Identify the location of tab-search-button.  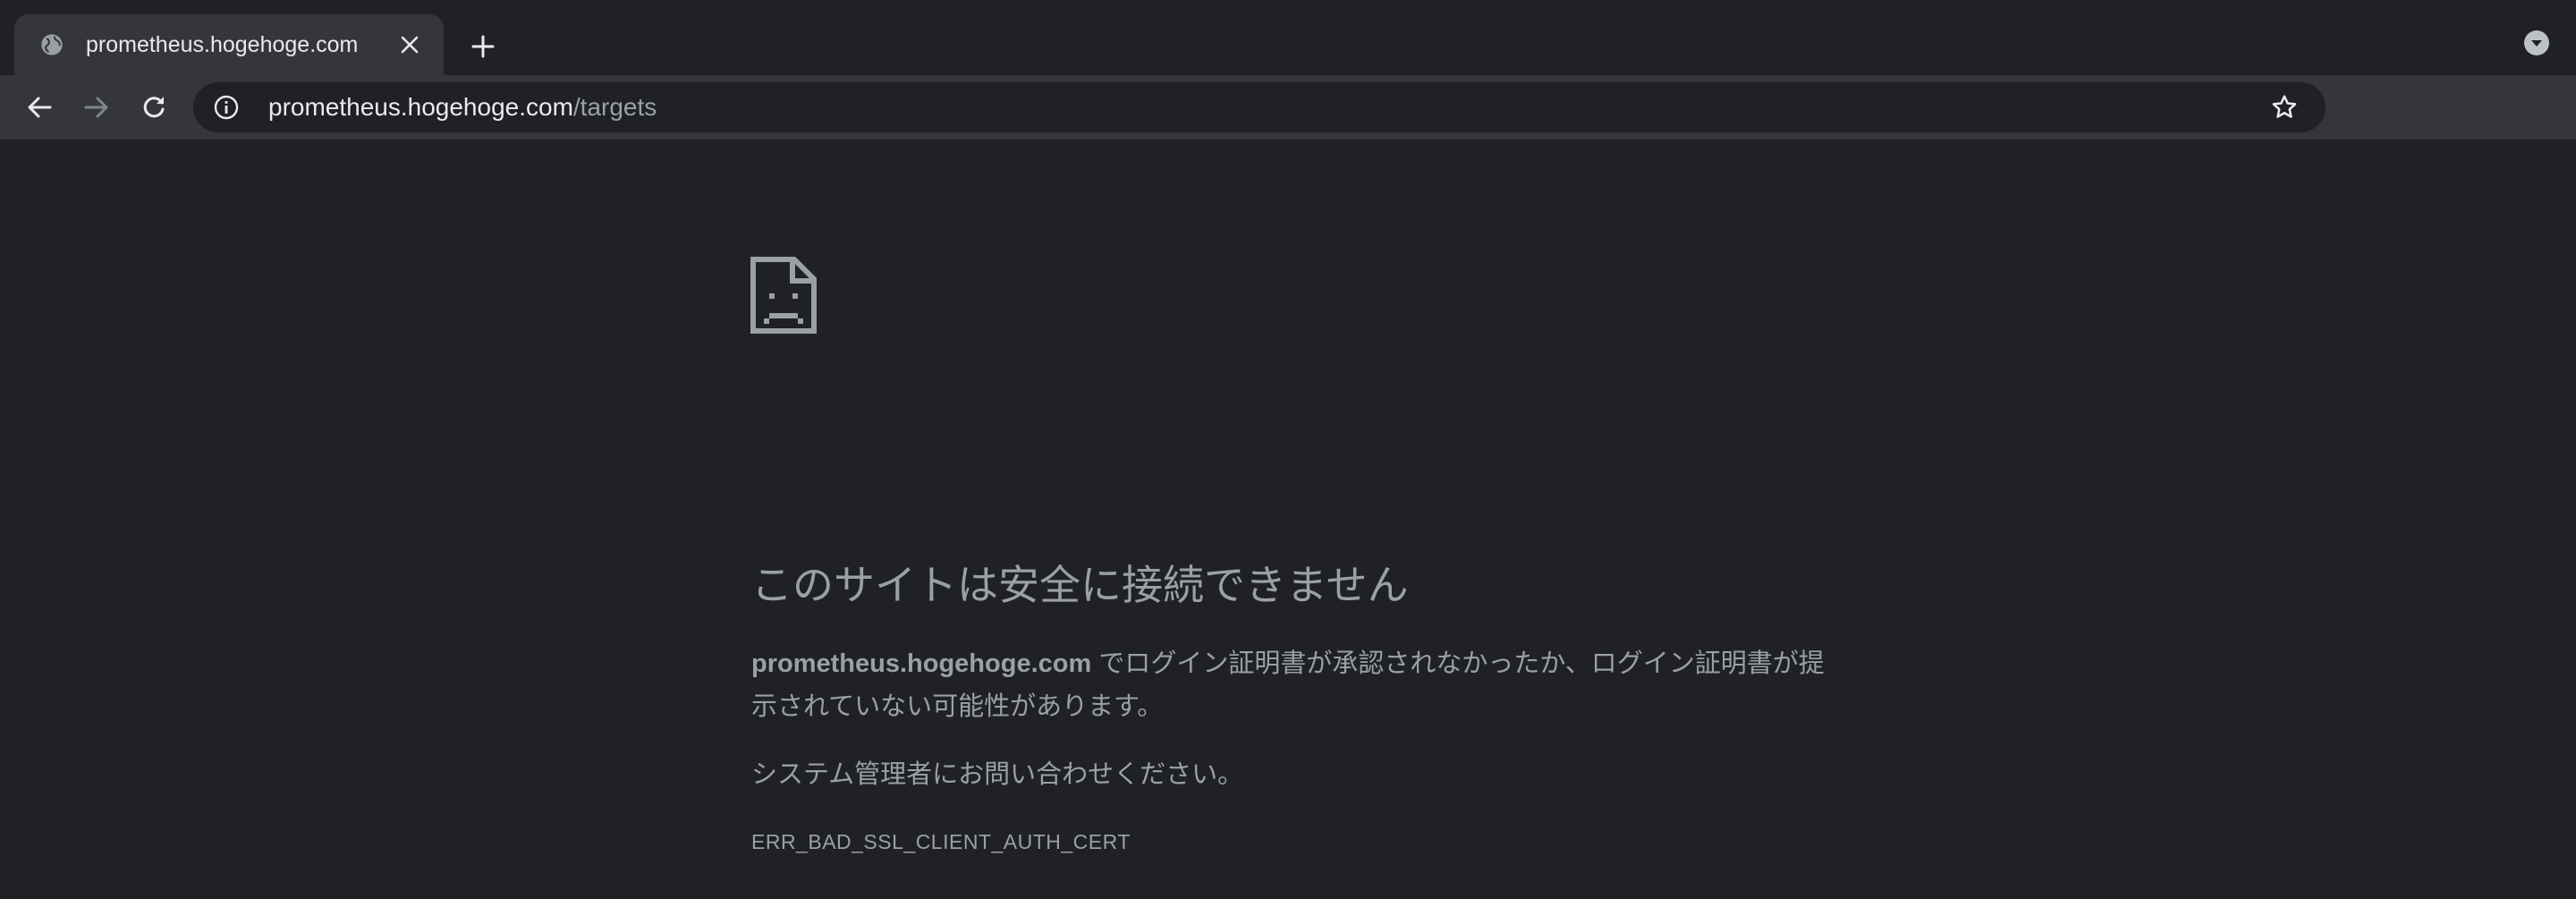
(2537, 43).